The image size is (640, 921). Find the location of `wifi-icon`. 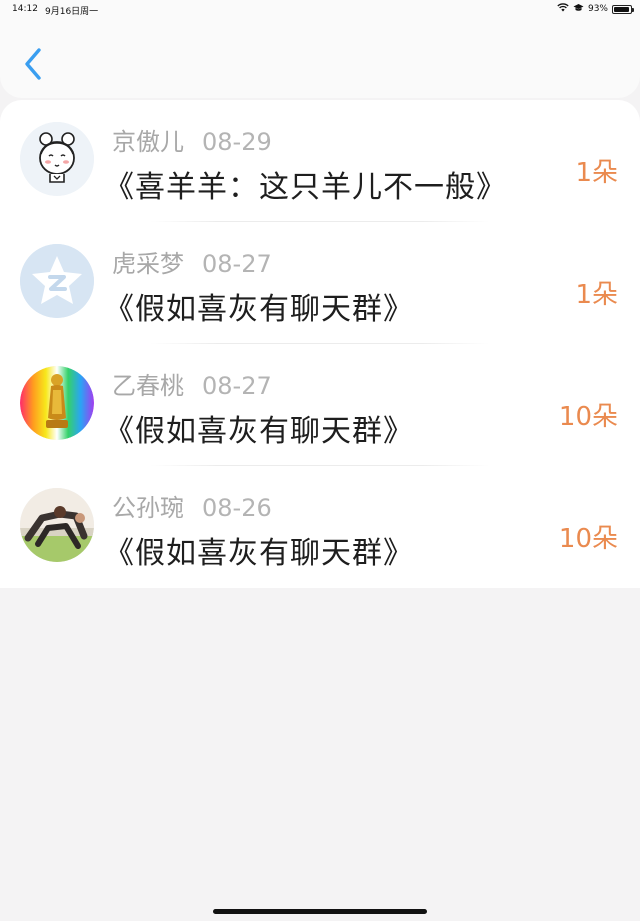

wifi-icon is located at coordinates (563, 9).